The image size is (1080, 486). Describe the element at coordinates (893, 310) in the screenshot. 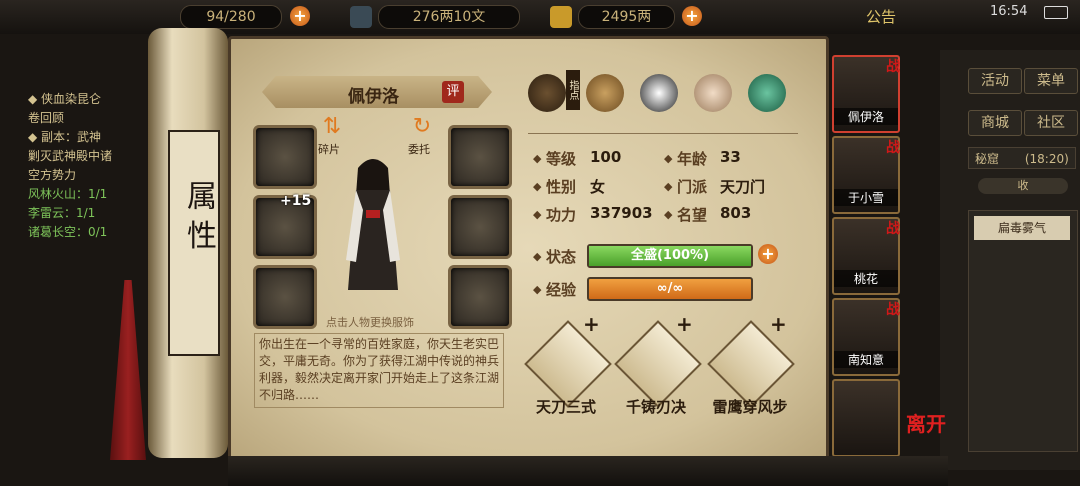

I see `party-member-4-battle-tag: 战` at that location.